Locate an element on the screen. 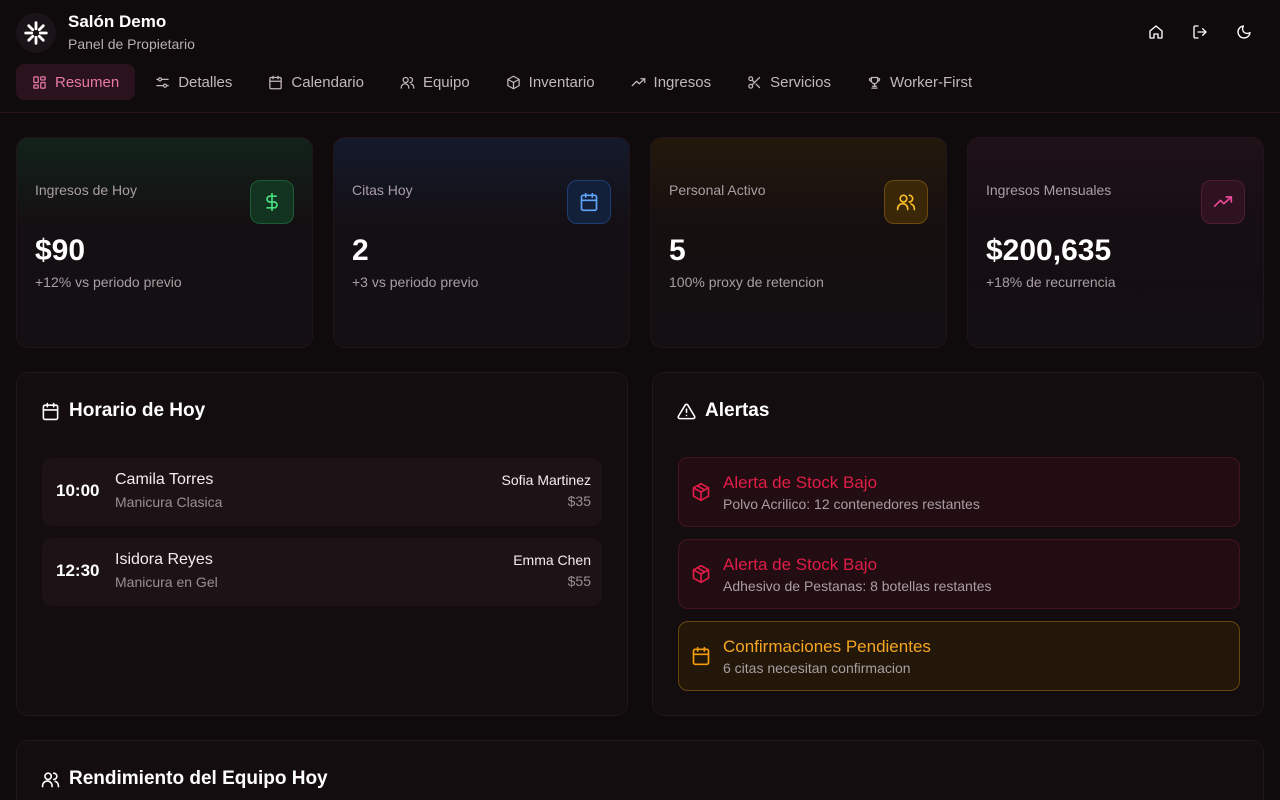 This screenshot has height=800, width=1280. tab-label: Calendario is located at coordinates (327, 82).